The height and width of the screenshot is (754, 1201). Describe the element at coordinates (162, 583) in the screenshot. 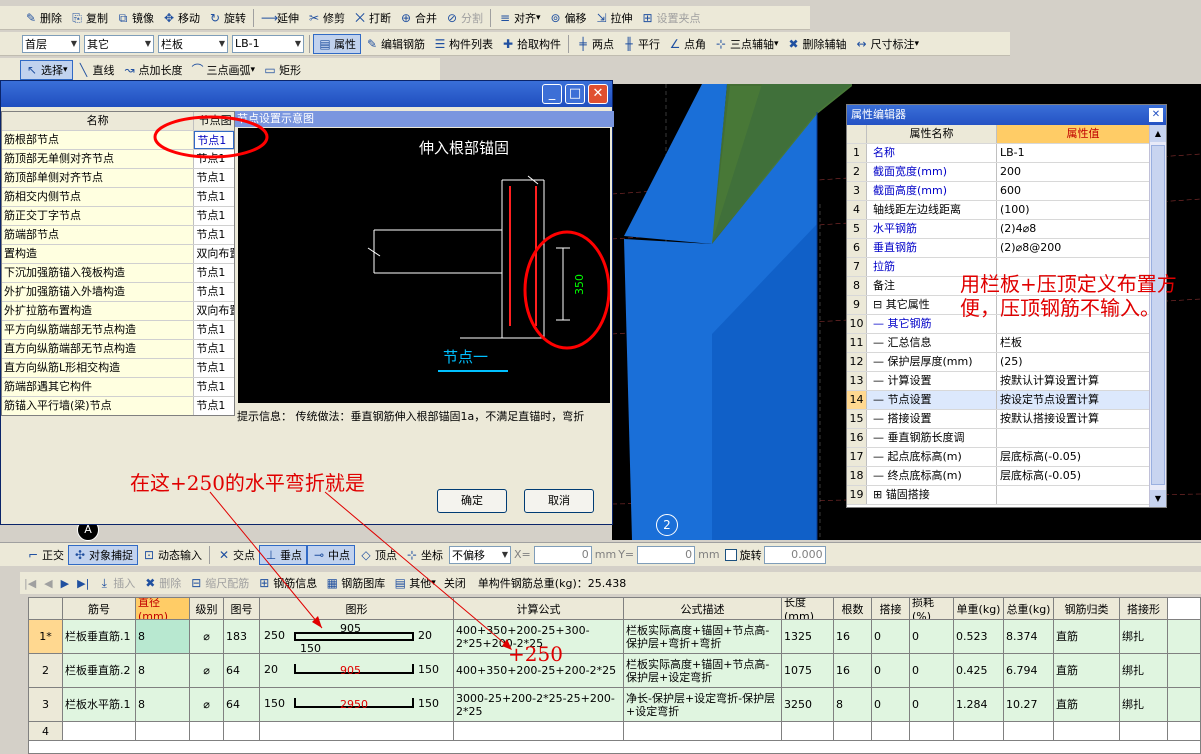

I see `gridbar-btn-1: ✖ 删除` at that location.